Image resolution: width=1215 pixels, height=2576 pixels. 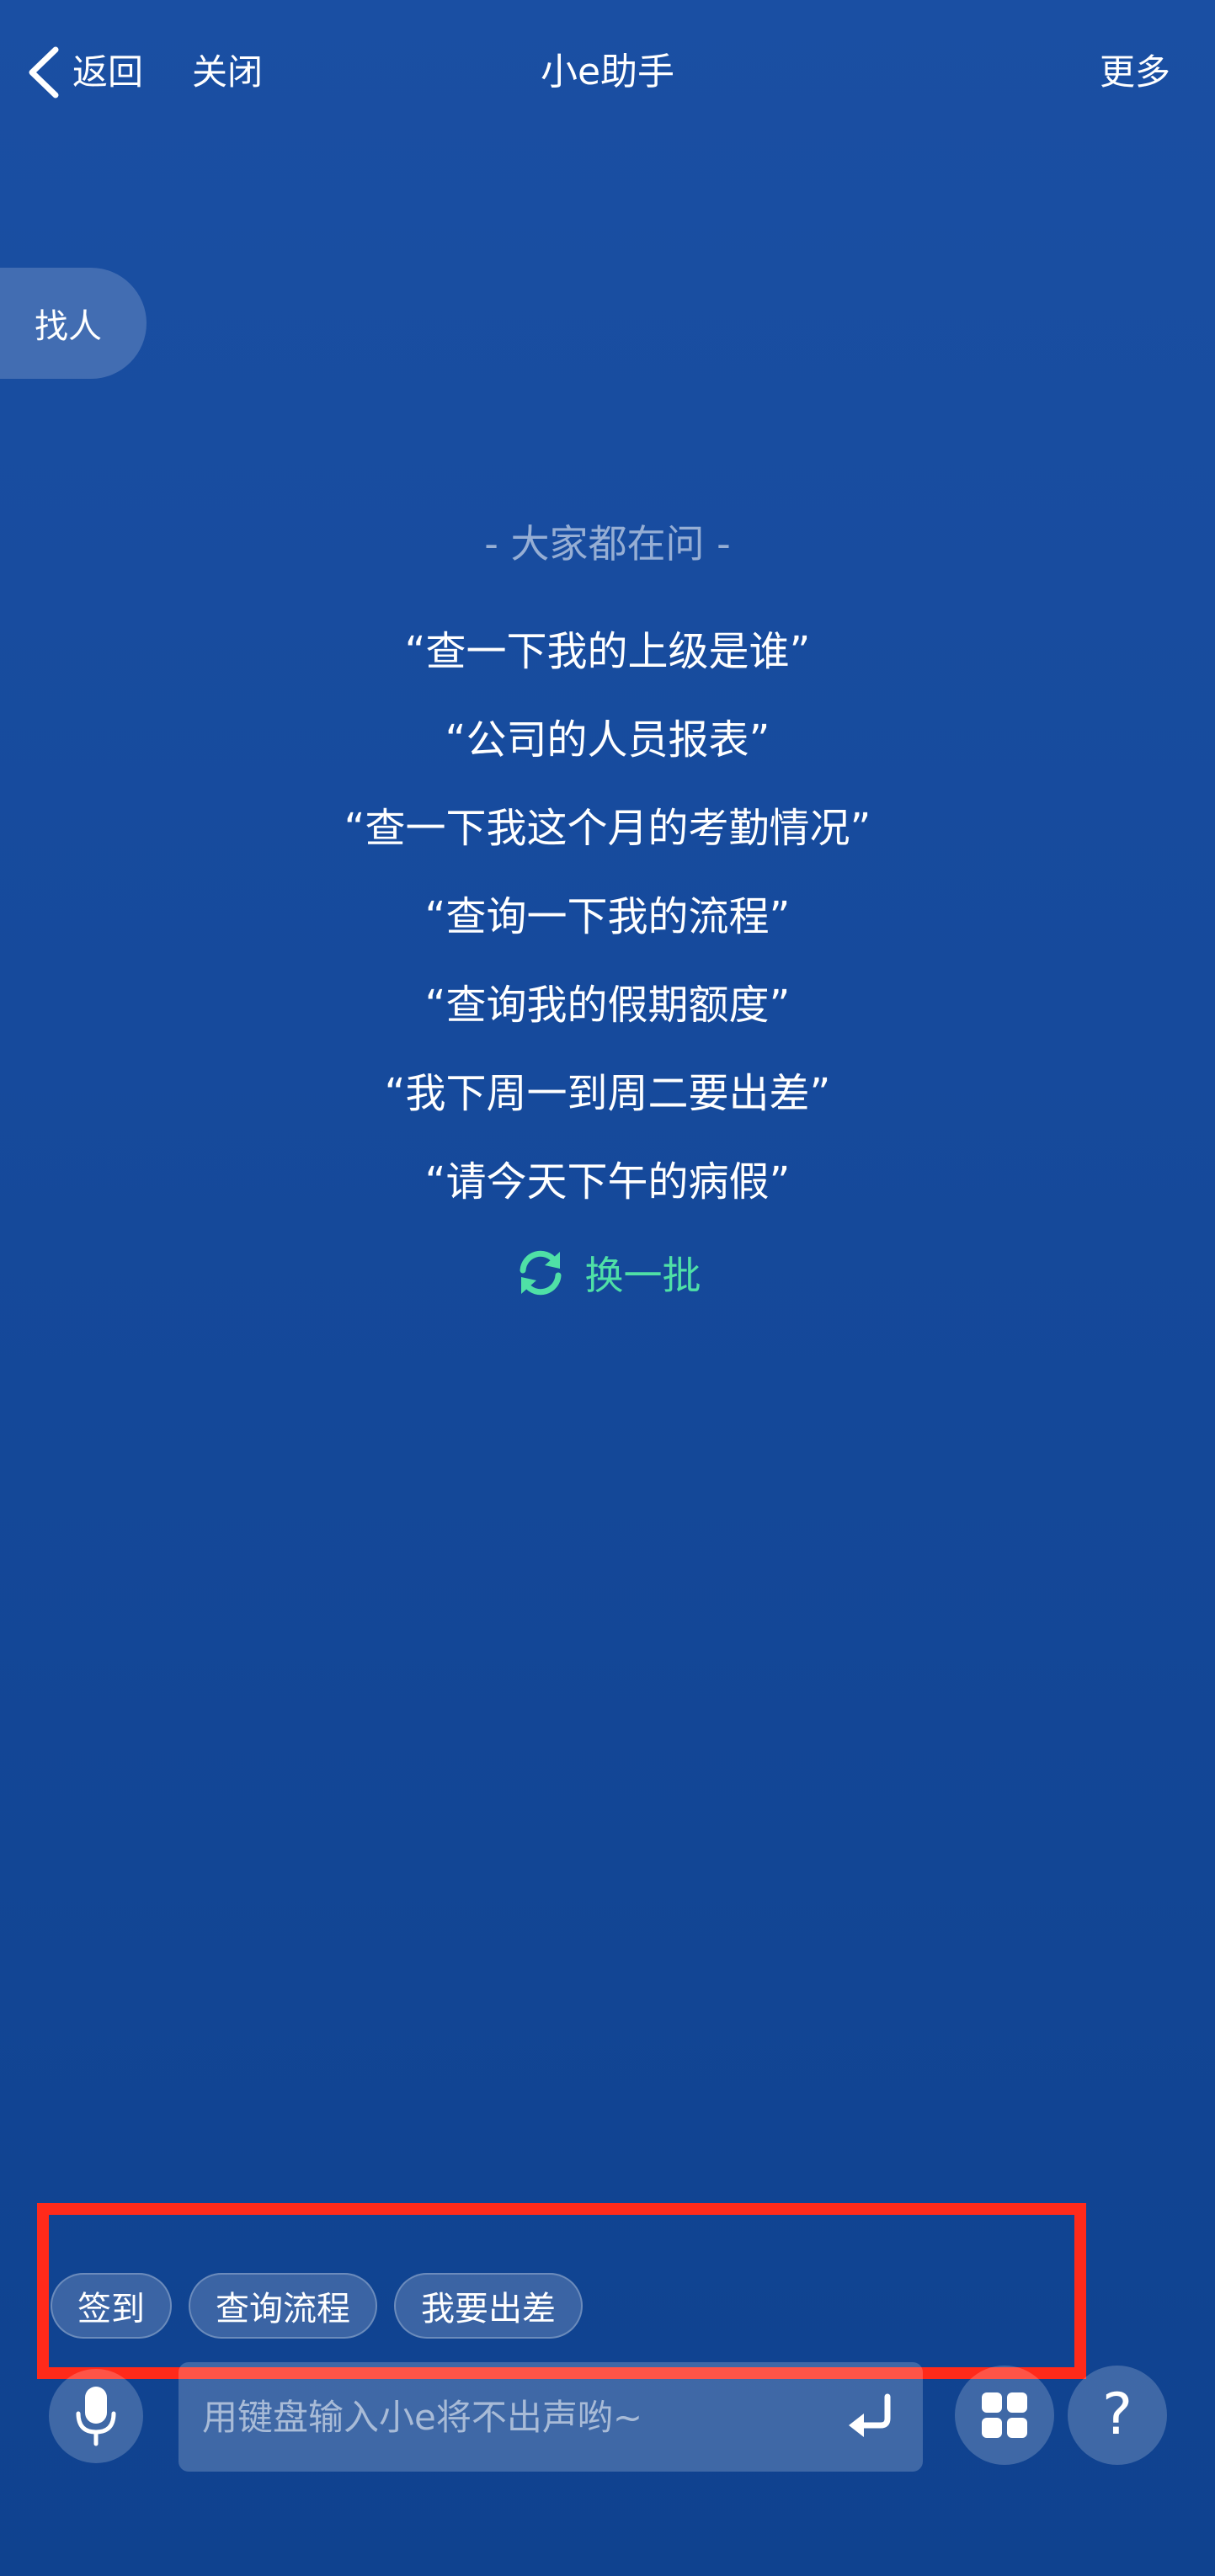 What do you see at coordinates (607, 829) in the screenshot?
I see `suggestion-item: “查一下我这个月的考勤情况”` at bounding box center [607, 829].